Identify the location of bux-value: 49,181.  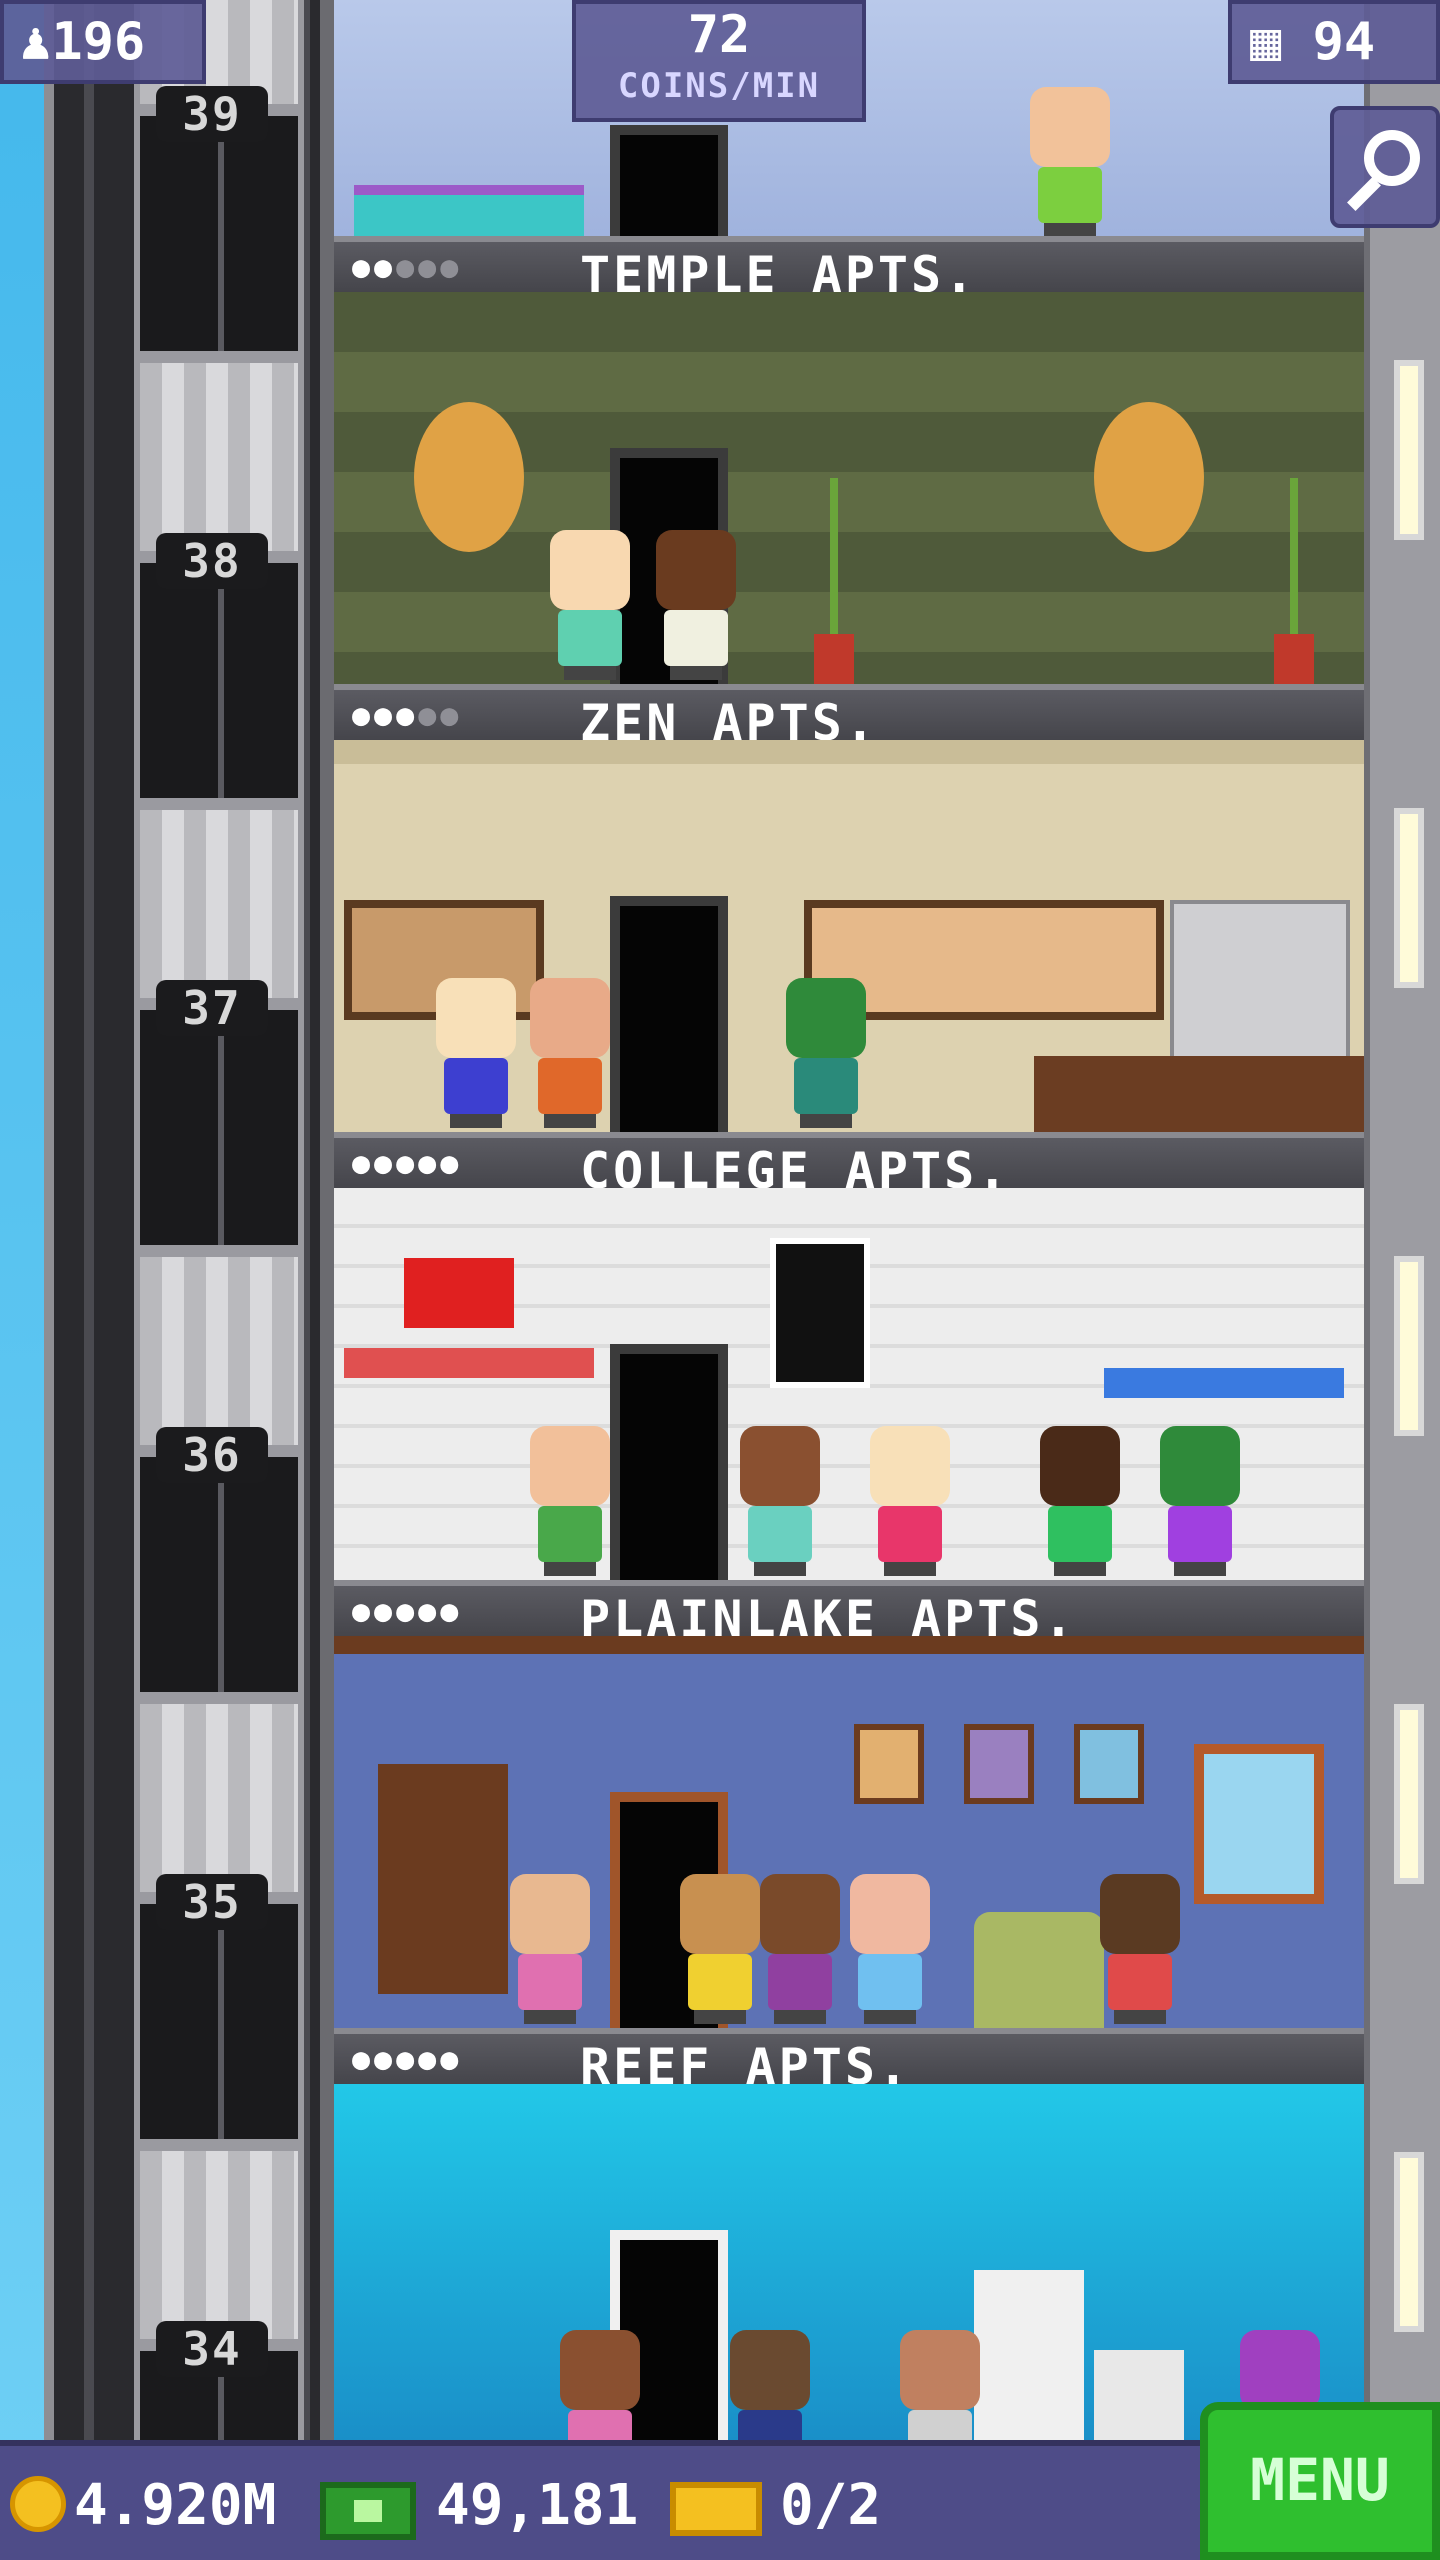
(537, 2506).